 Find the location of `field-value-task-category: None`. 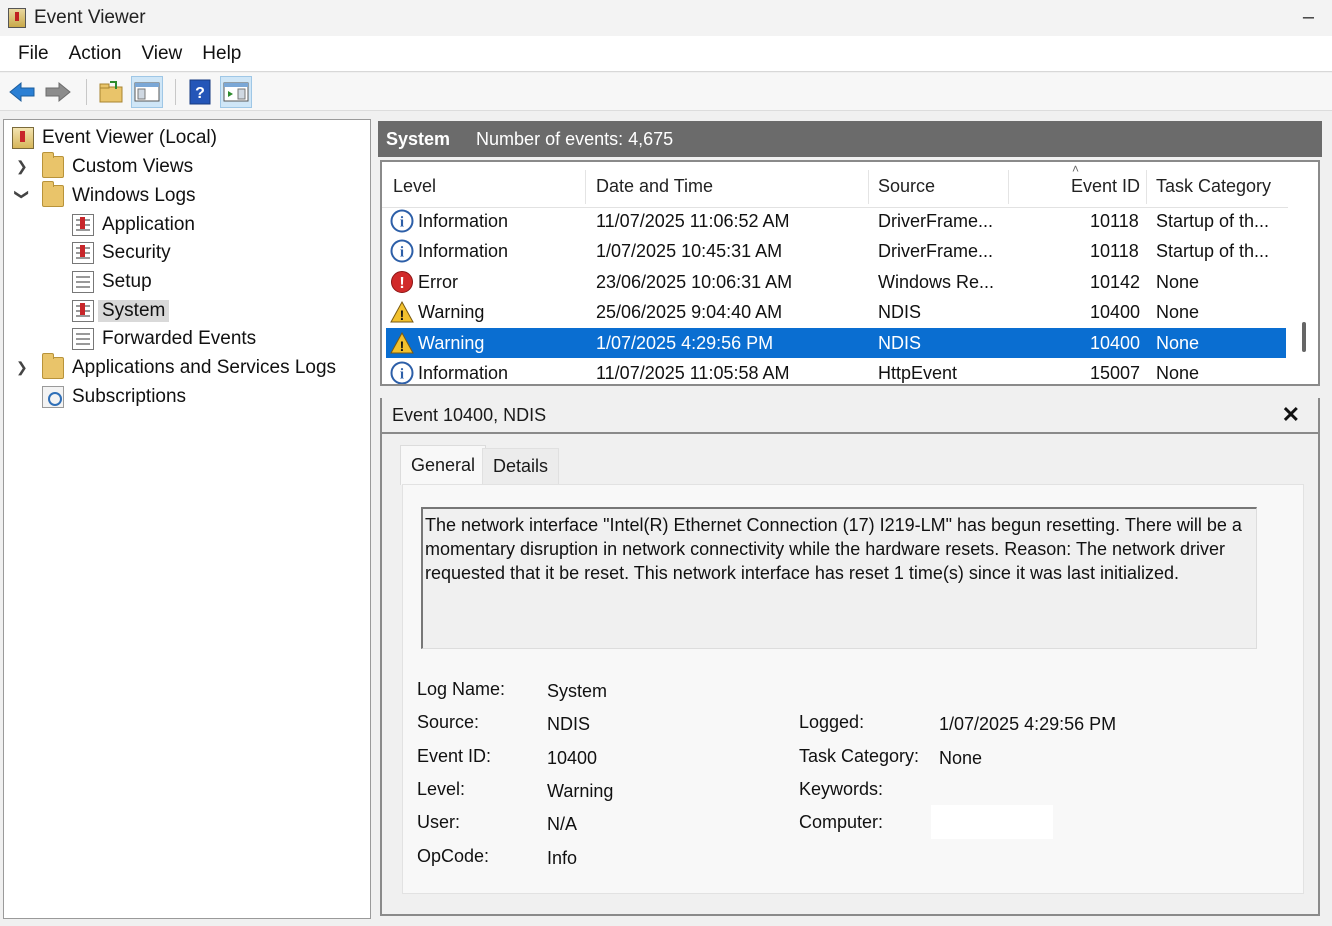

field-value-task-category: None is located at coordinates (961, 758).